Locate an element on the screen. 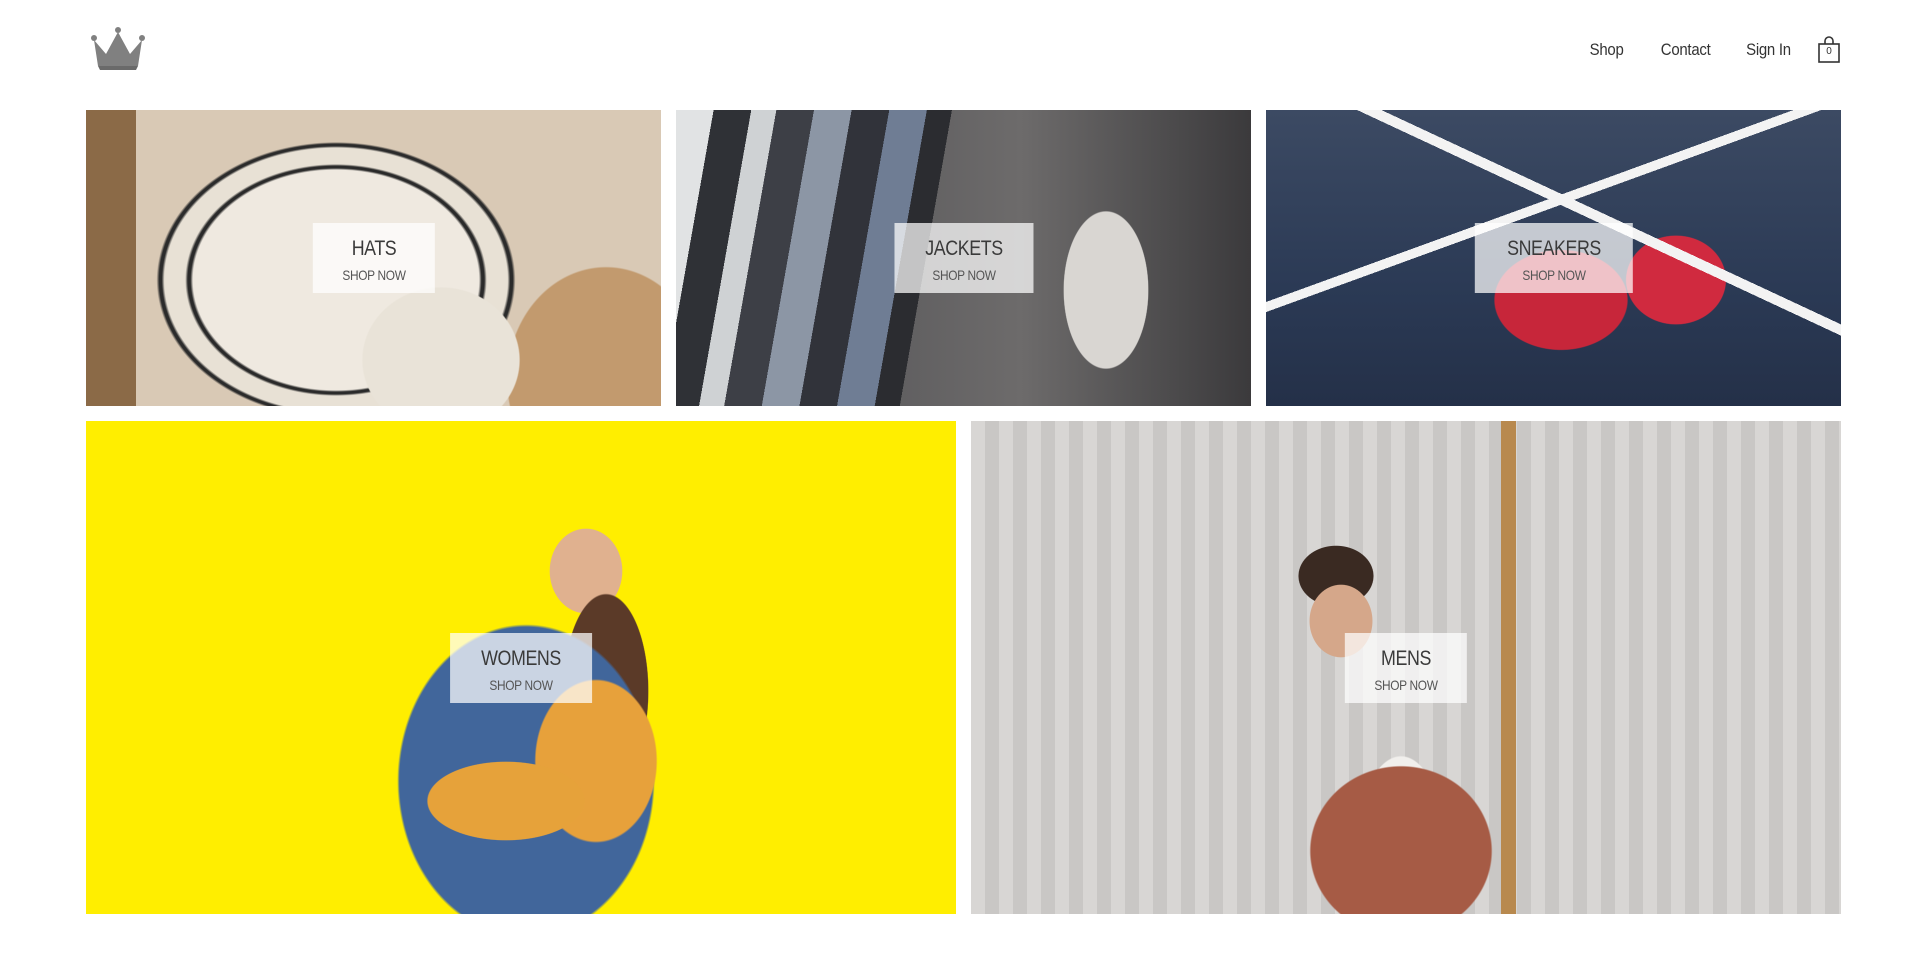  category-tile-jackets: JACKETS SHOP NOW is located at coordinates (963, 258).